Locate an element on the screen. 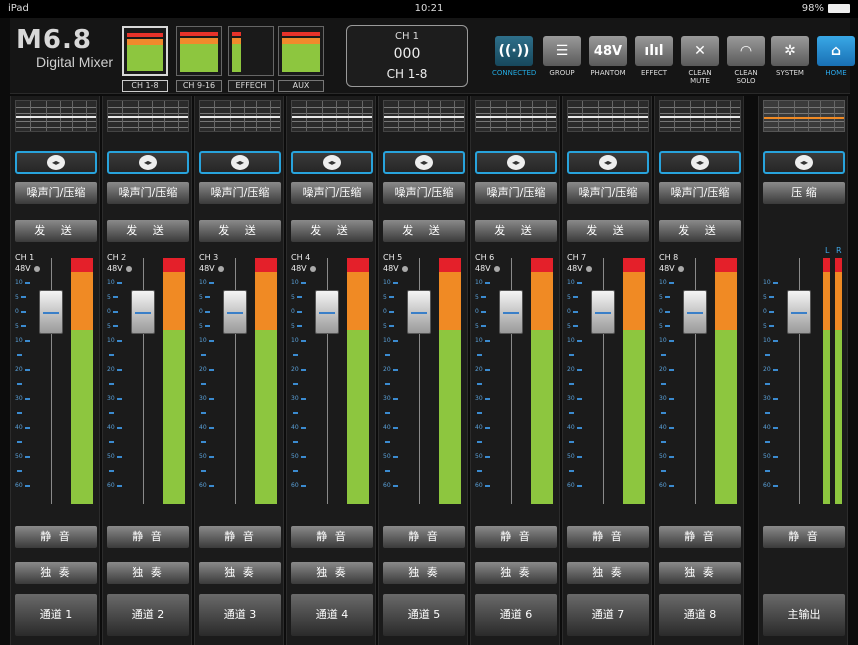 The height and width of the screenshot is (645, 858). clean-mute-button: ✕ CLEAN MUTE is located at coordinates (700, 60).